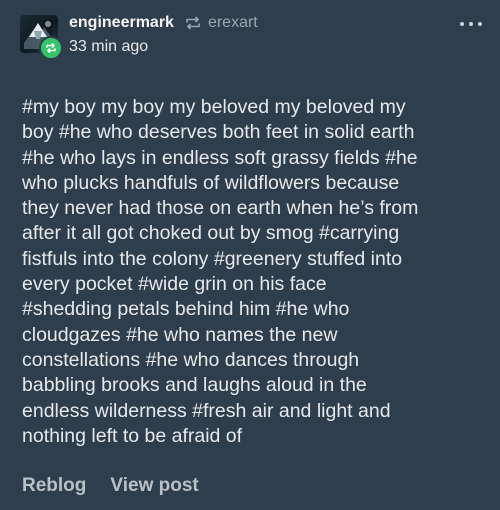 Image resolution: width=500 pixels, height=510 pixels. What do you see at coordinates (132, 435) in the screenshot?
I see `tag-line: nothing left to be afraid of` at bounding box center [132, 435].